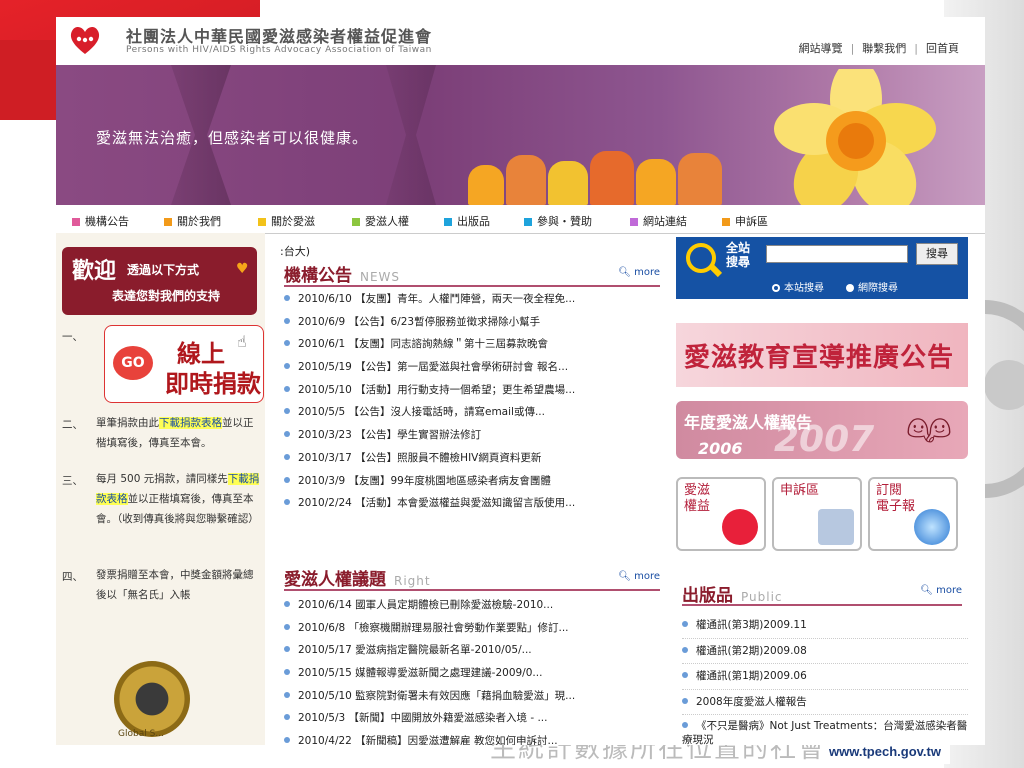 The width and height of the screenshot is (1024, 768). I want to click on people-silhouettes-image, so click(596, 177).